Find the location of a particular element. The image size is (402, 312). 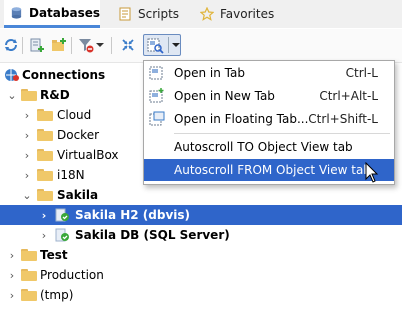

collapse-all-icon is located at coordinates (128, 45).